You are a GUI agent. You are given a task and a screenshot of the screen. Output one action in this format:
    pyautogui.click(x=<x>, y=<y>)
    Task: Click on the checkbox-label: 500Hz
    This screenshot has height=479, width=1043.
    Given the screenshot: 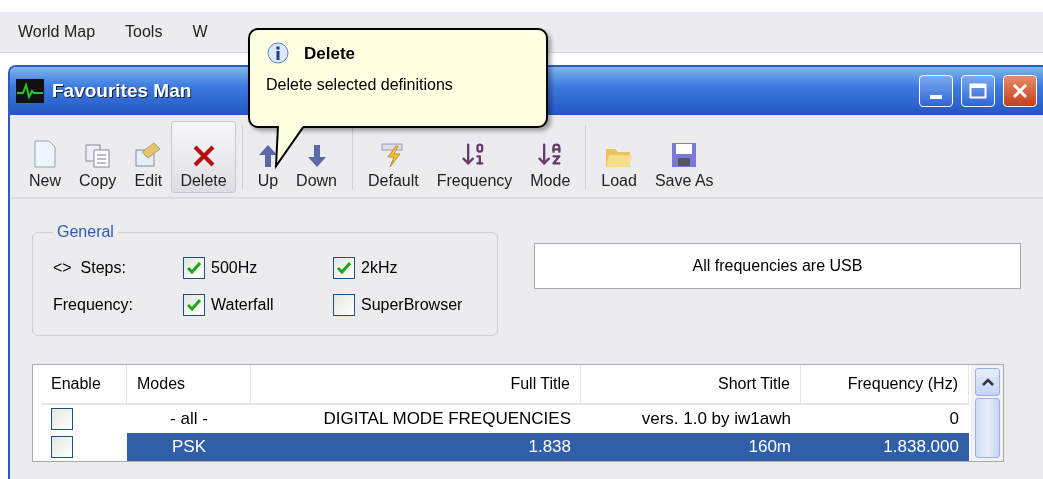 What is the action you would take?
    pyautogui.click(x=234, y=267)
    